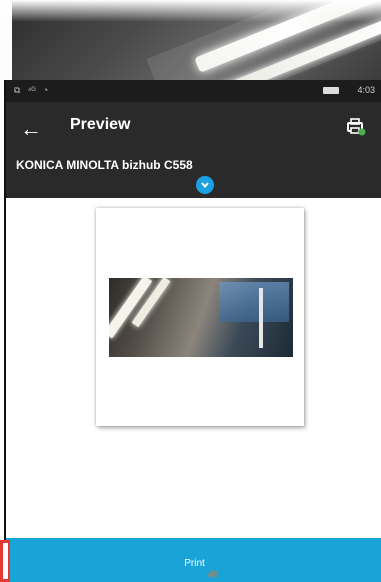 This screenshot has width=381, height=582. Describe the element at coordinates (190, 11) in the screenshot. I see `background-glare` at that location.